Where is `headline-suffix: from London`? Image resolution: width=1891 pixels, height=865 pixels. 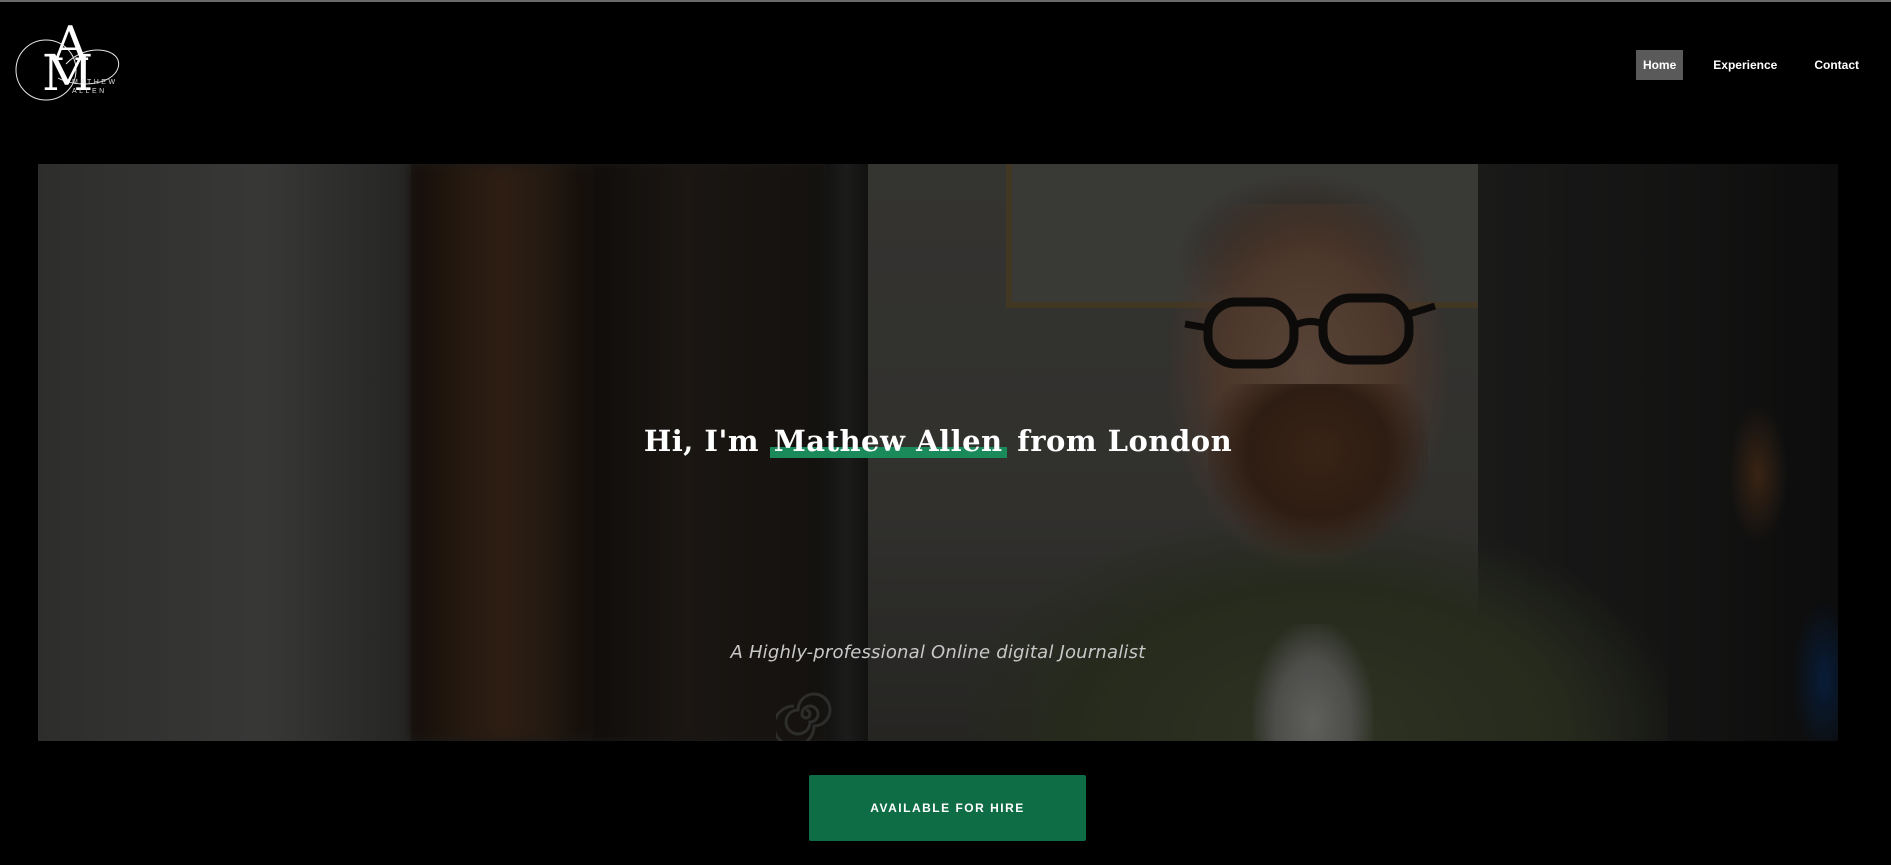
headline-suffix: from London is located at coordinates (1125, 441).